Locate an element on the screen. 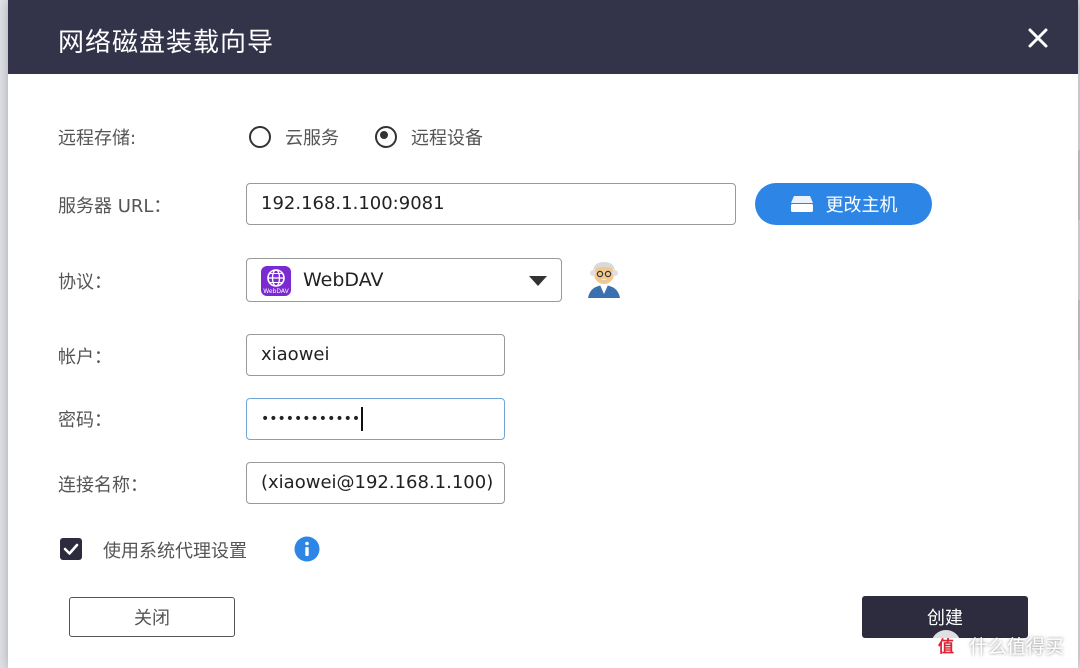 The width and height of the screenshot is (1080, 668). close-button: 关闭 is located at coordinates (152, 617).